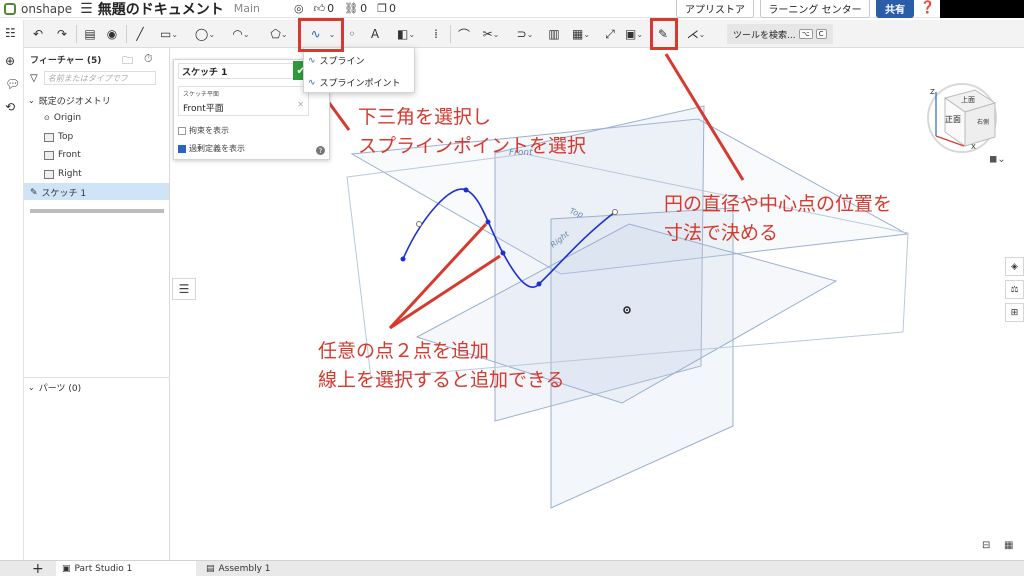  Describe the element at coordinates (319, 8) in the screenshot. I see `thumbs-up-icon: 👍︎` at that location.